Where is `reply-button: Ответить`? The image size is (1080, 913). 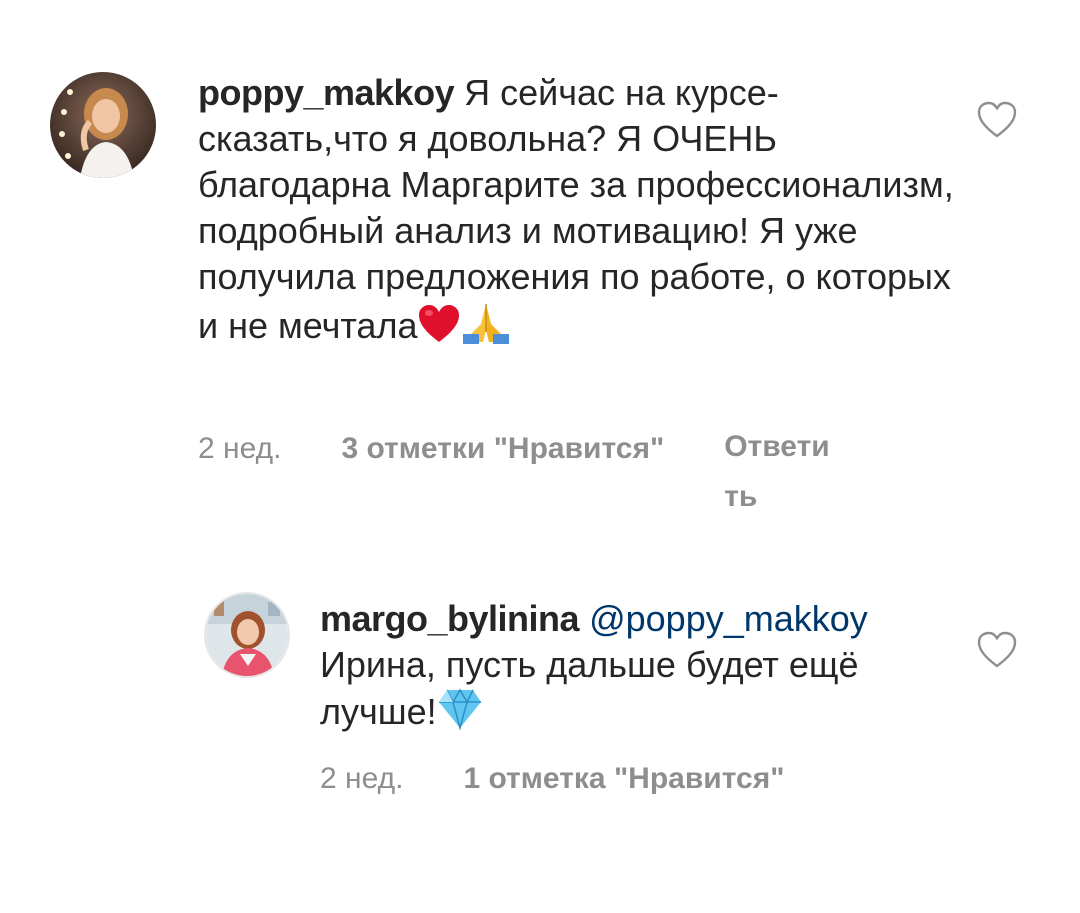
reply-button: Ответить is located at coordinates (779, 472).